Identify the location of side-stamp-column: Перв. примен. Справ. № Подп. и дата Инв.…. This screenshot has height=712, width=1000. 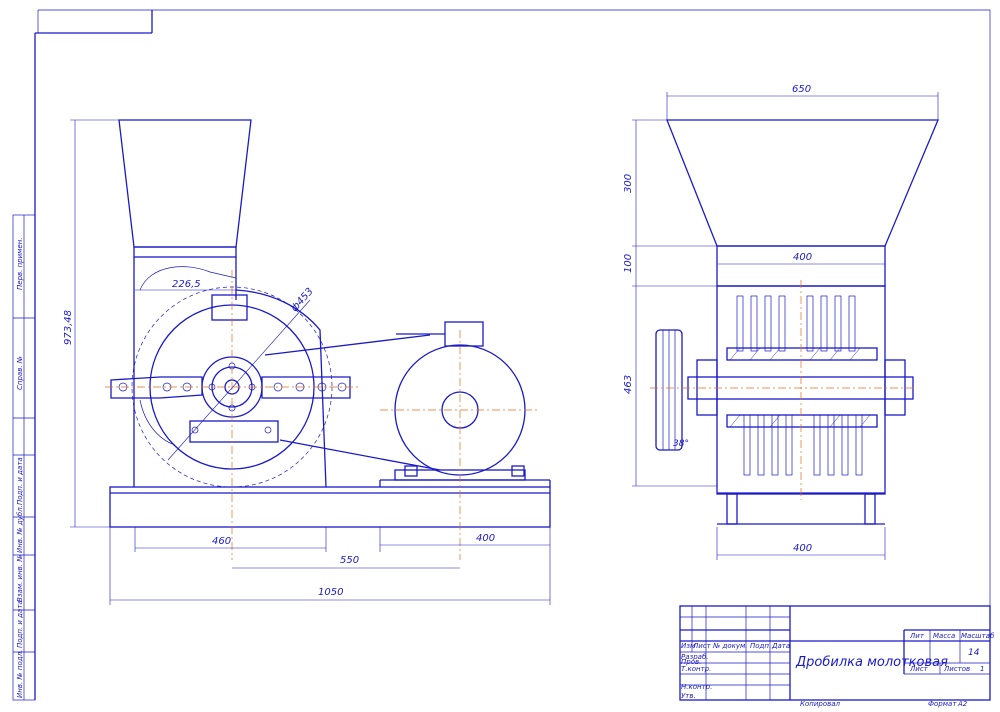
(24, 457).